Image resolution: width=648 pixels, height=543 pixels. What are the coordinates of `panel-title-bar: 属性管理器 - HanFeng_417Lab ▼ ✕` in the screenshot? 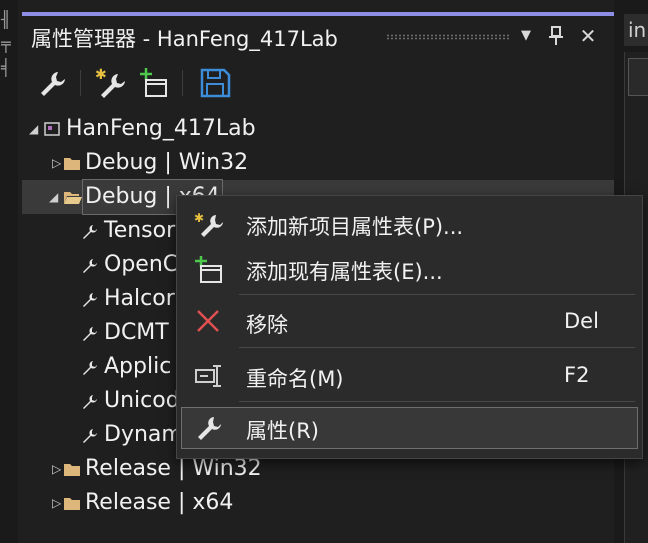 It's located at (318, 35).